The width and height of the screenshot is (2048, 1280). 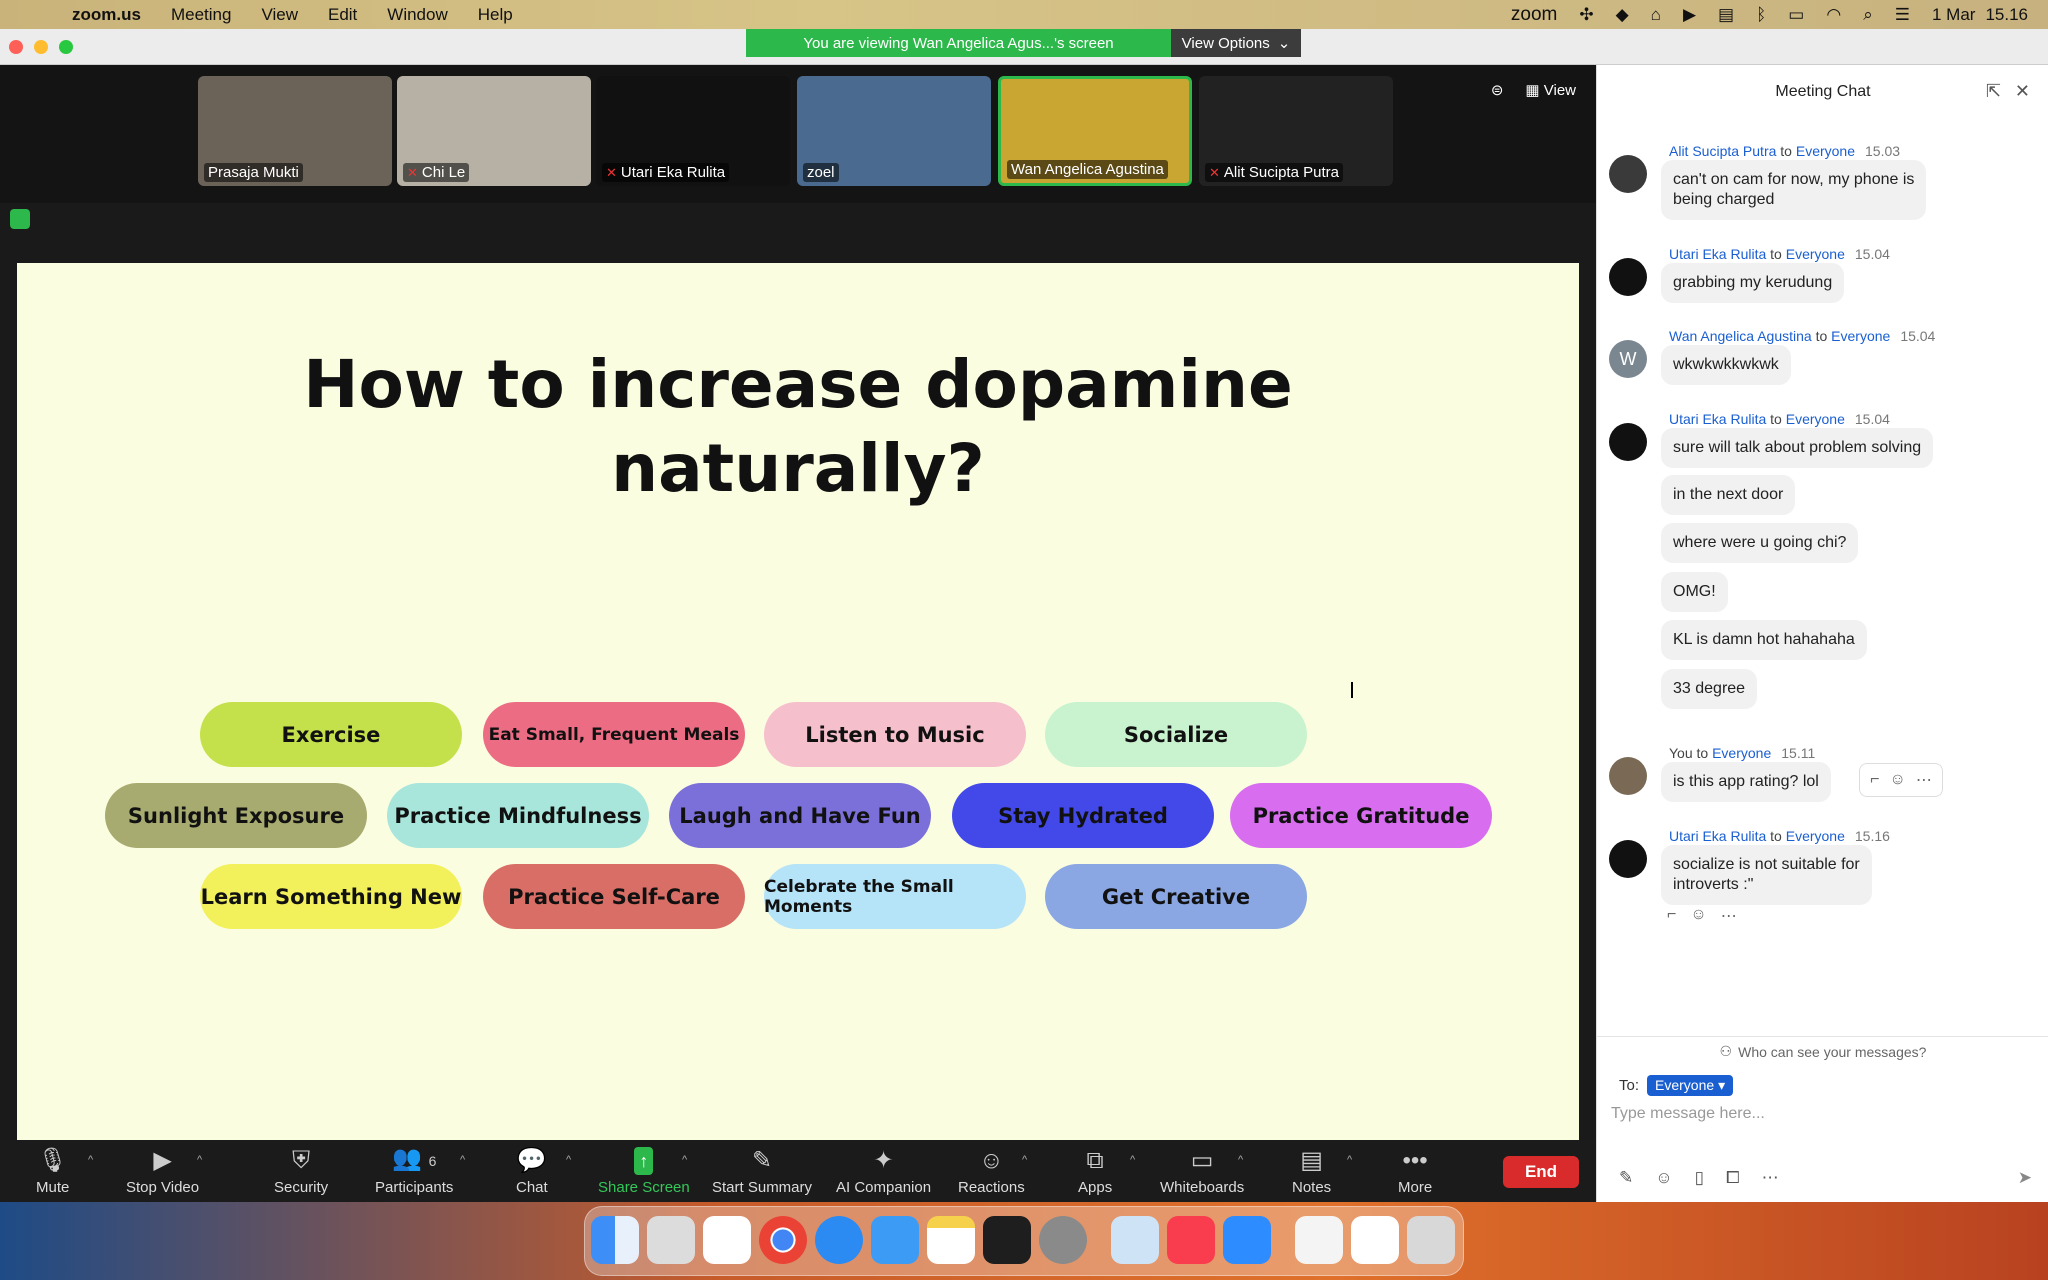 What do you see at coordinates (894, 131) in the screenshot?
I see `participant-tile: zoel` at bounding box center [894, 131].